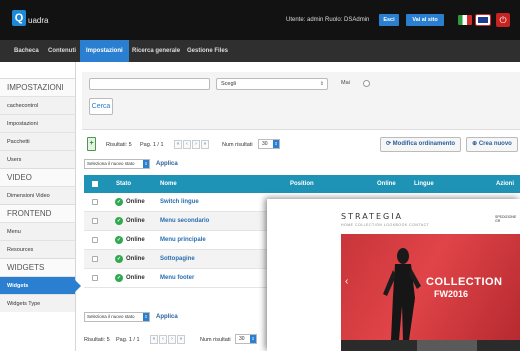 This screenshot has width=520, height=351. What do you see at coordinates (347, 281) in the screenshot?
I see `carousel-prev-icon: ‹` at bounding box center [347, 281].